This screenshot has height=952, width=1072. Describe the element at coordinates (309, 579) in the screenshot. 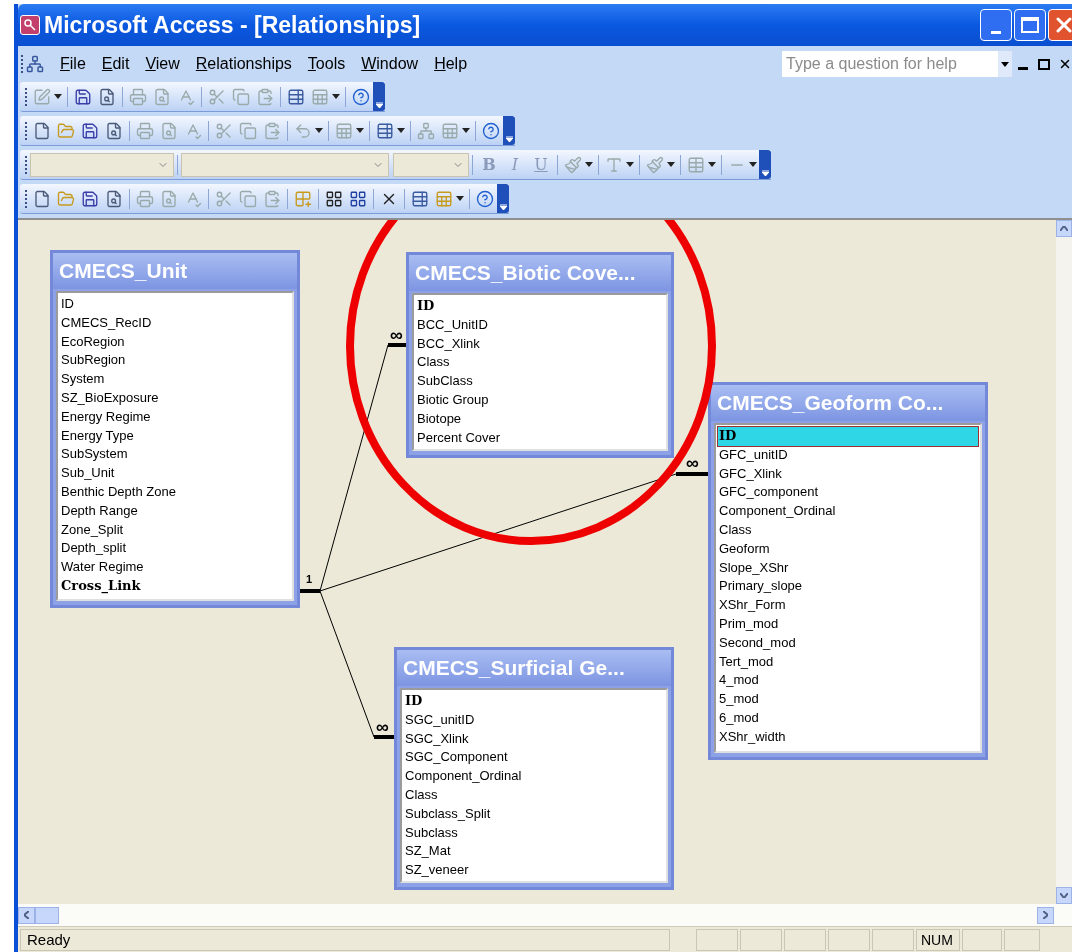

I see `cardinality-label: 1` at that location.